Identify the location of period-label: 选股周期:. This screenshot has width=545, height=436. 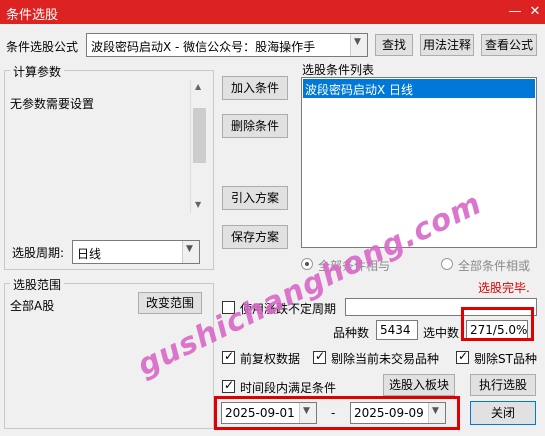
(38, 253).